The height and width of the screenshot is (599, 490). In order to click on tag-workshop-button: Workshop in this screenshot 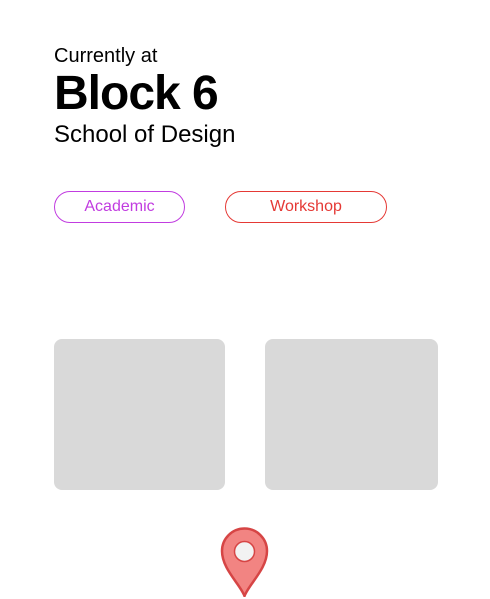, I will do `click(306, 207)`.